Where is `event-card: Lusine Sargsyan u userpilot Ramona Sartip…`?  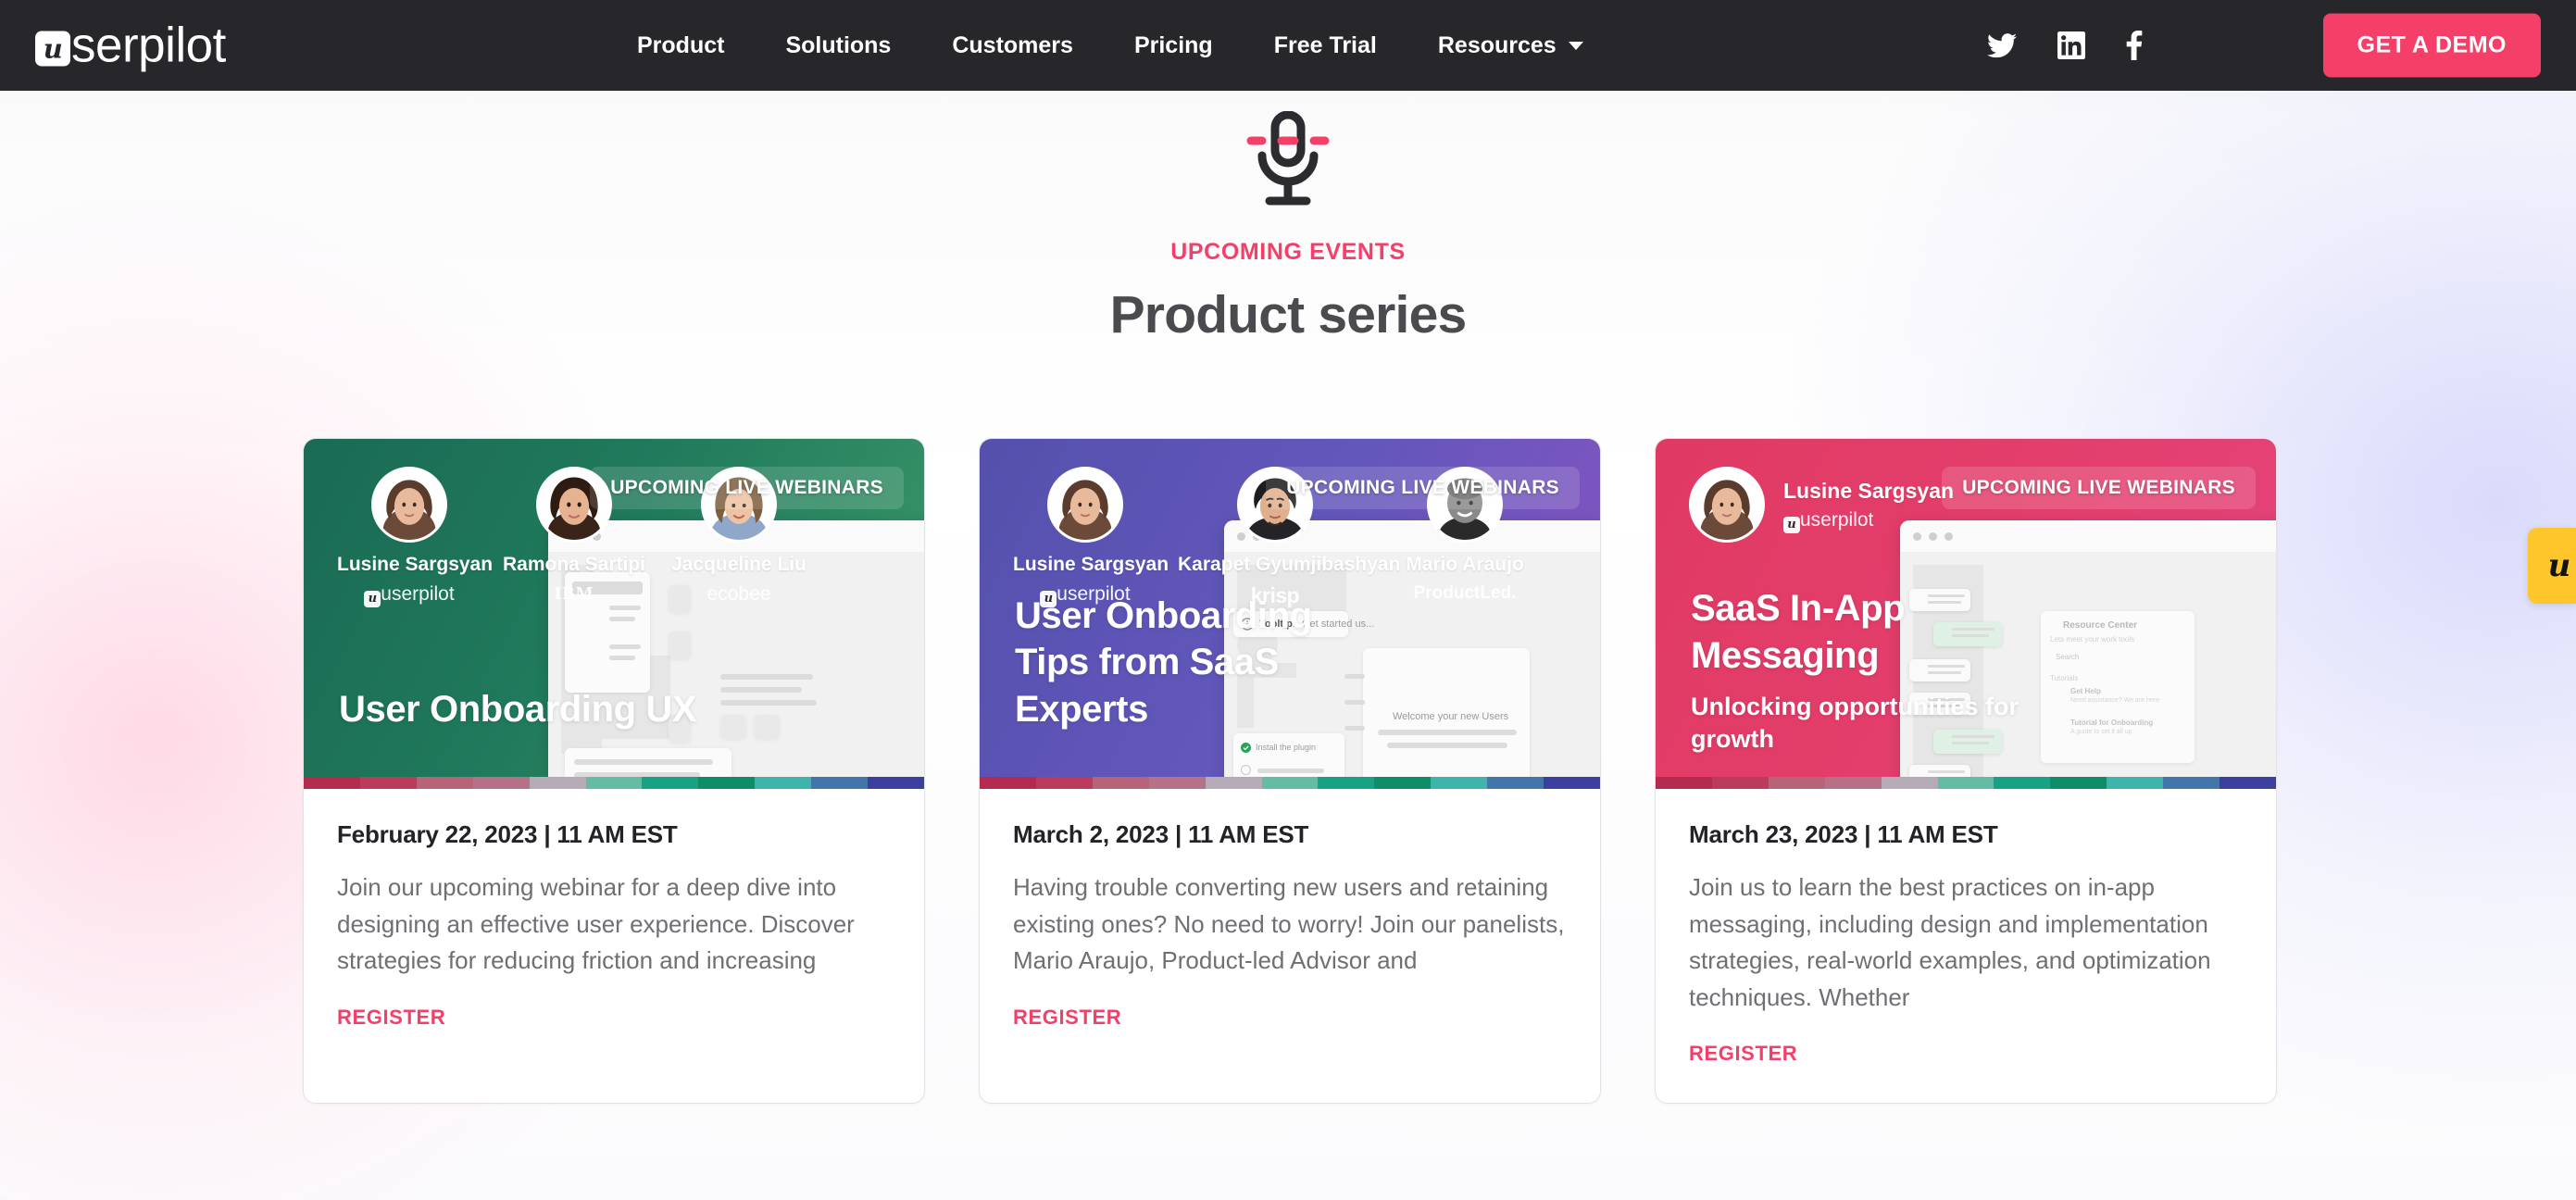 event-card: Lusine Sargsyan u userpilot Ramona Sartip… is located at coordinates (614, 771).